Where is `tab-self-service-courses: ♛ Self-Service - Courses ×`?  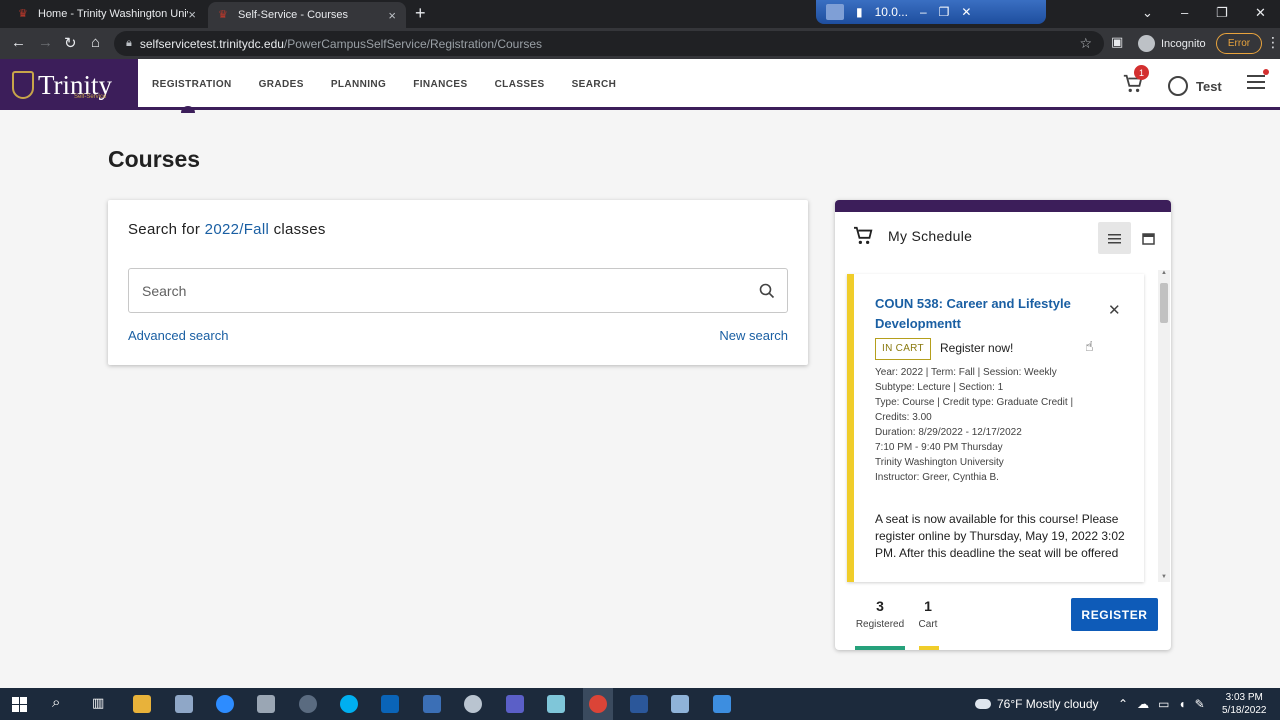
tab-self-service-courses: ♛ Self-Service - Courses × is located at coordinates (307, 15).